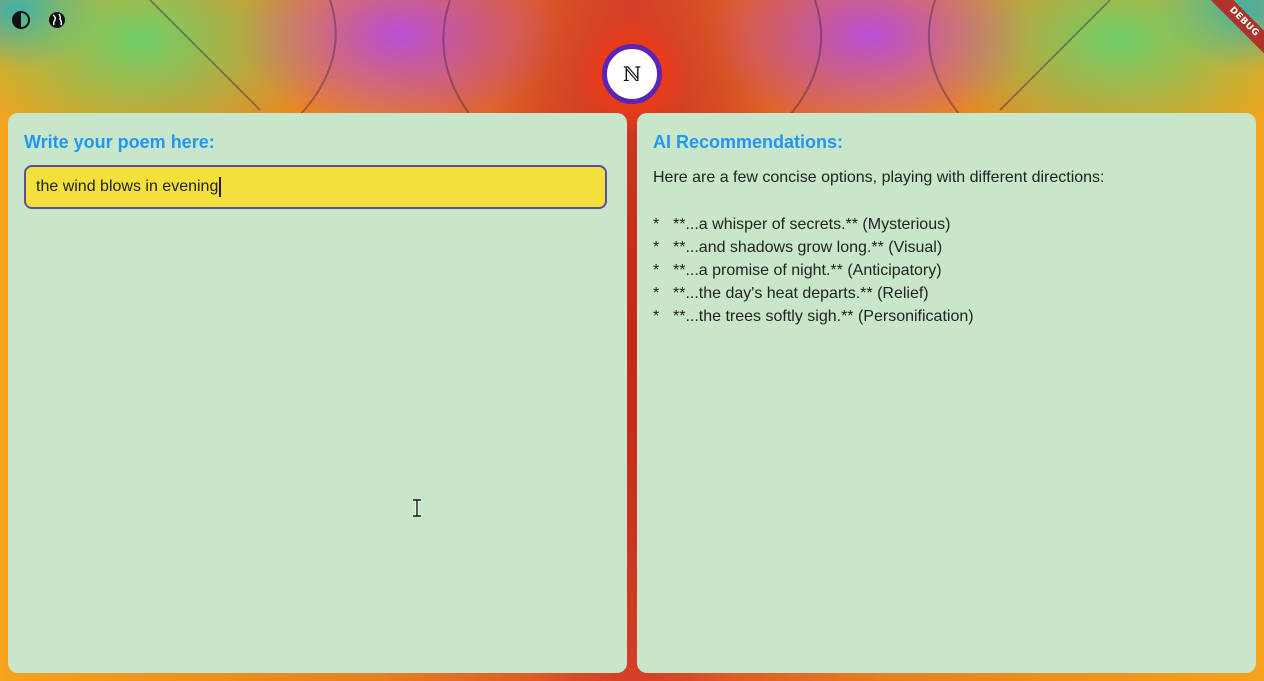  I want to click on poem-input: the wind blows in evening, so click(315, 187).